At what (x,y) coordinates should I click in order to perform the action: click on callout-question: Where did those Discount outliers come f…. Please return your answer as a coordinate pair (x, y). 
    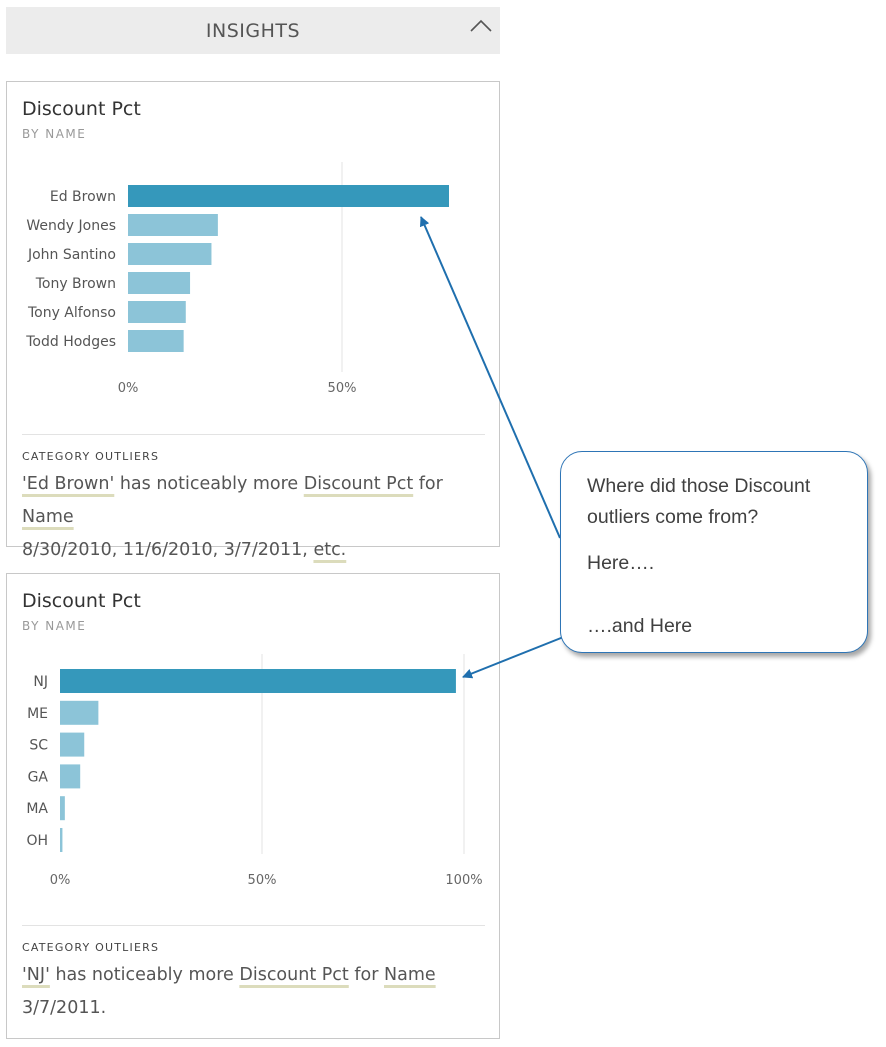
    Looking at the image, I should click on (699, 501).